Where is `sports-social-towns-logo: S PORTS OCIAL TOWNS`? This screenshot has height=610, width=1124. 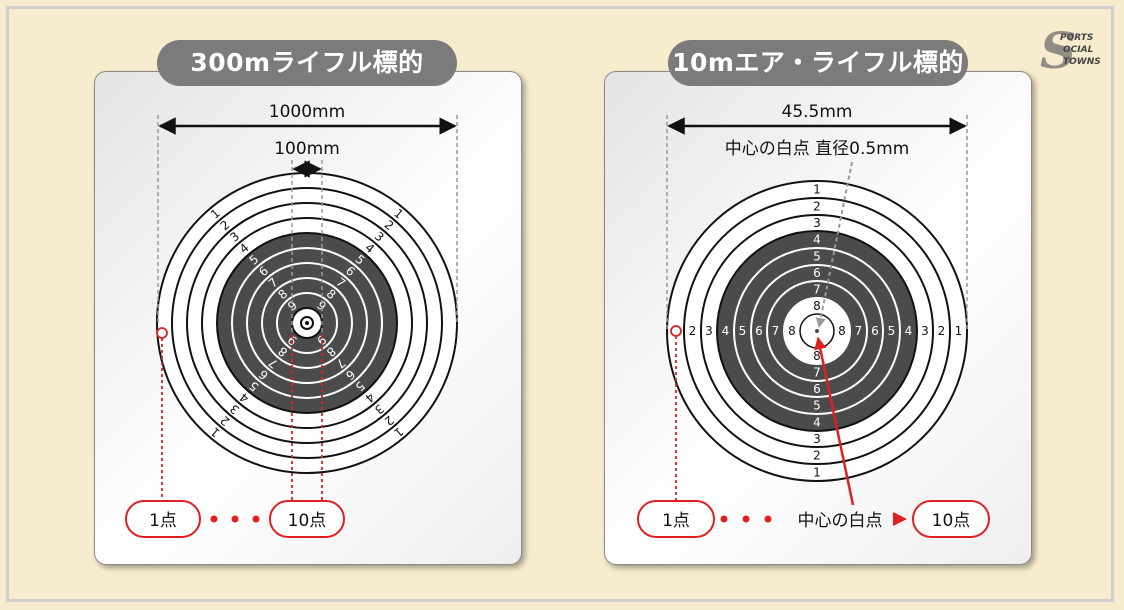 sports-social-towns-logo: S PORTS OCIAL TOWNS is located at coordinates (1070, 50).